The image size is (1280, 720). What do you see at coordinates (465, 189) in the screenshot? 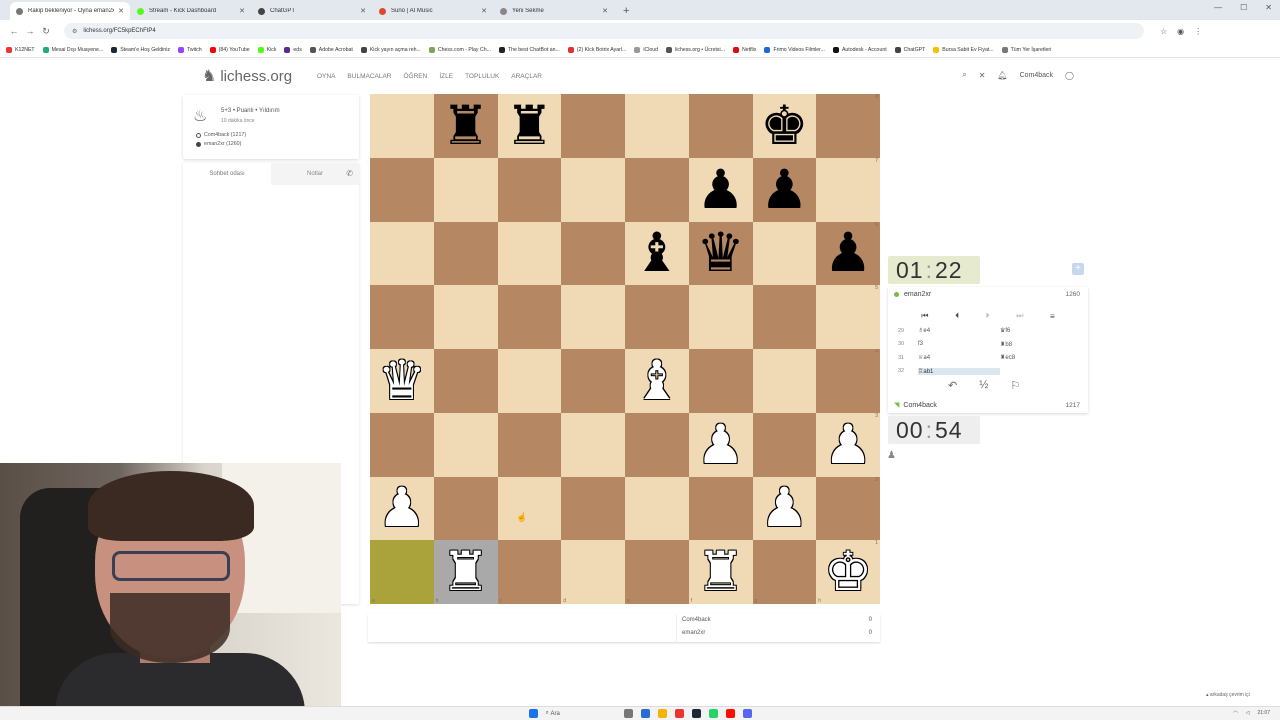
I see `square-b7` at bounding box center [465, 189].